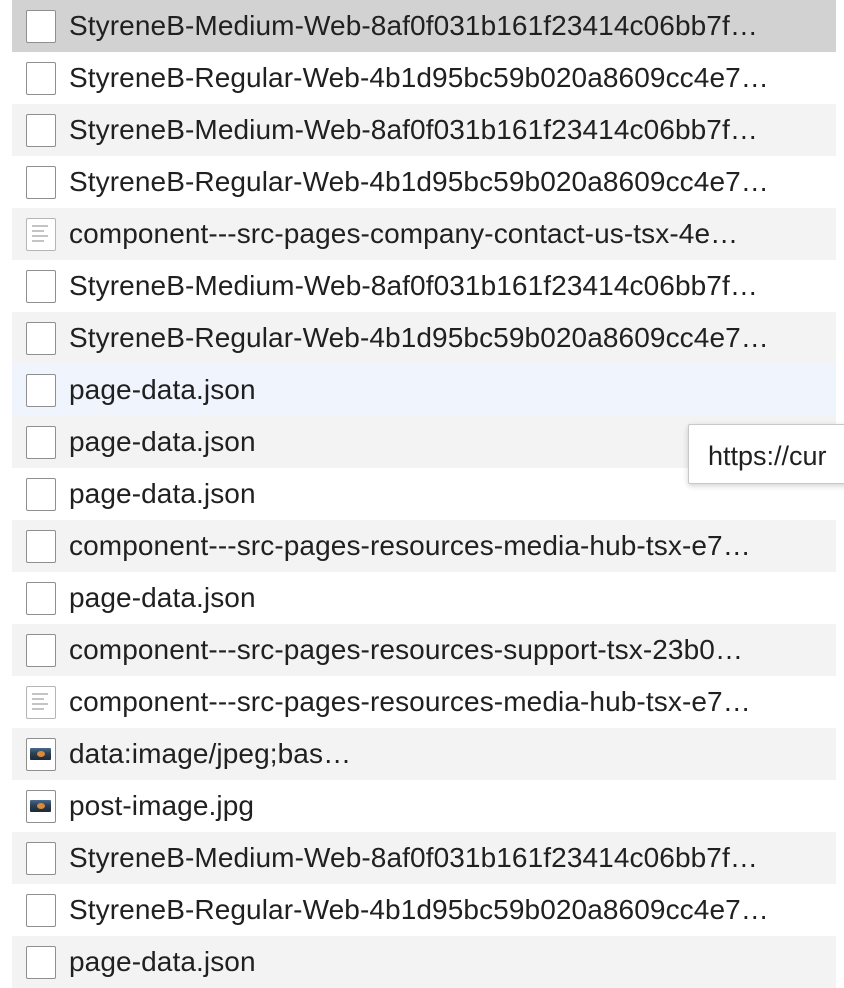  Describe the element at coordinates (424, 806) in the screenshot. I see `request-row: post-image.jpg` at that location.